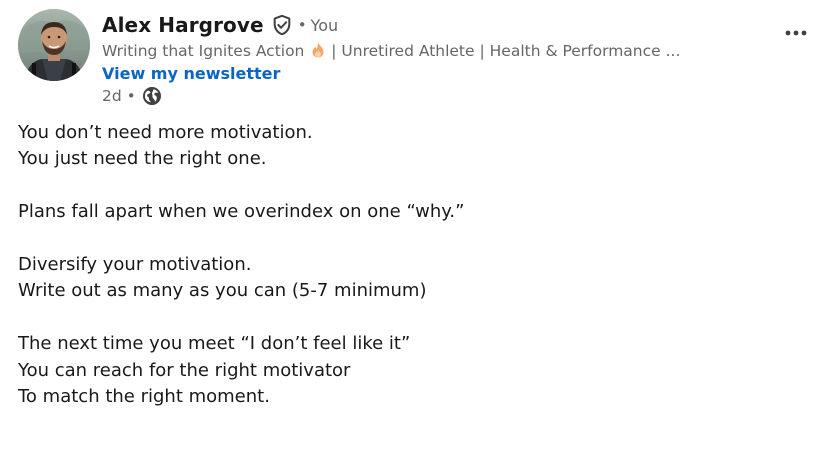  I want to click on post-line: To match the right moment., so click(144, 396).